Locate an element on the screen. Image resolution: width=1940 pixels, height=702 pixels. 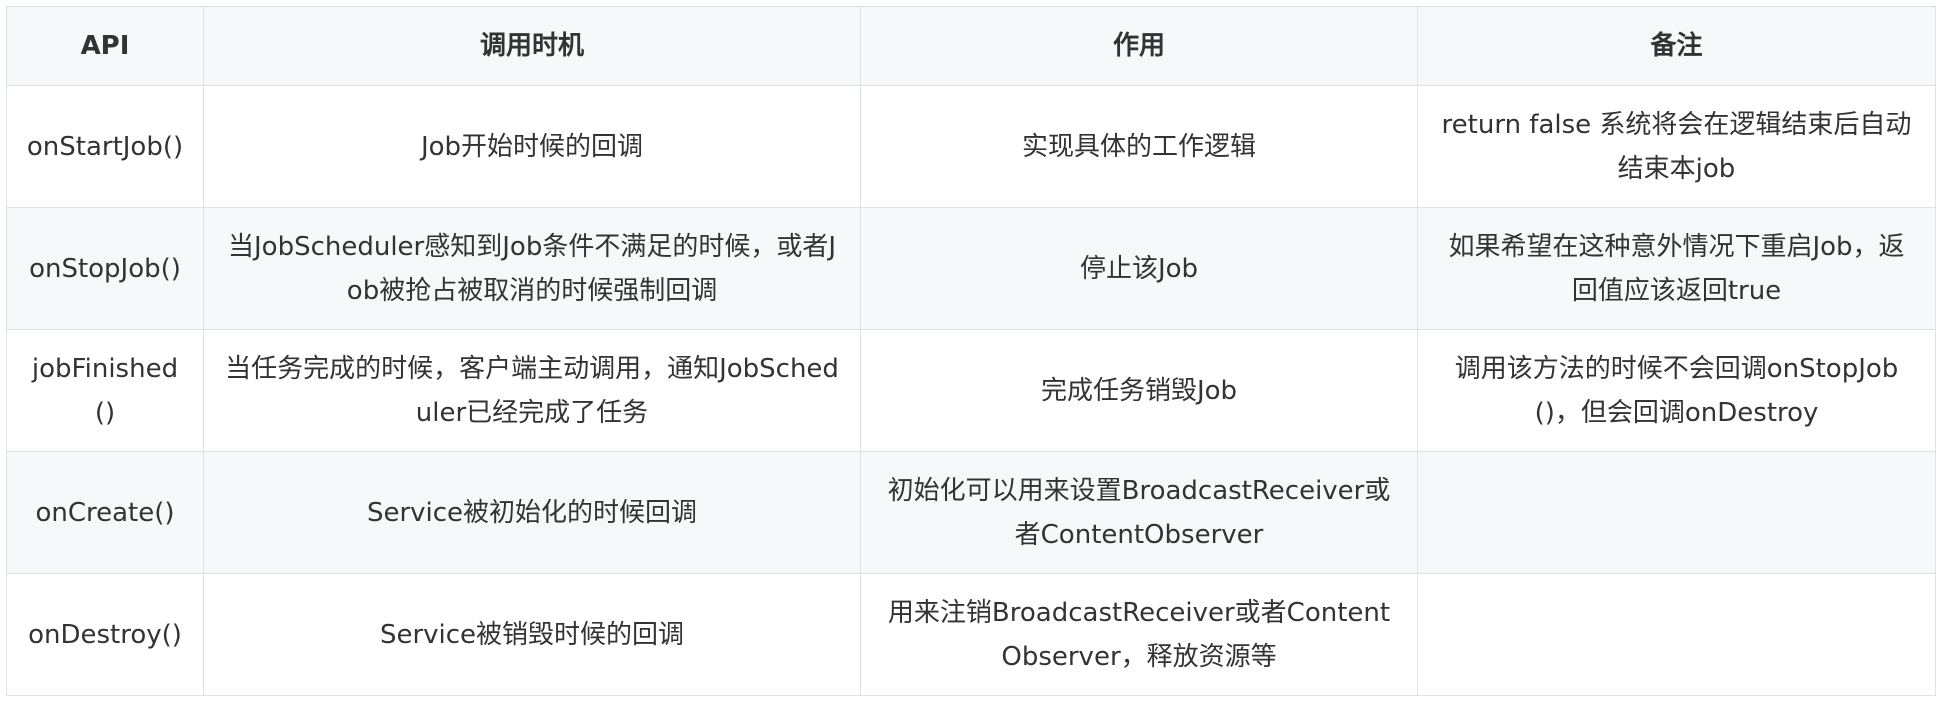
cell-api: onCreate() is located at coordinates (105, 512).